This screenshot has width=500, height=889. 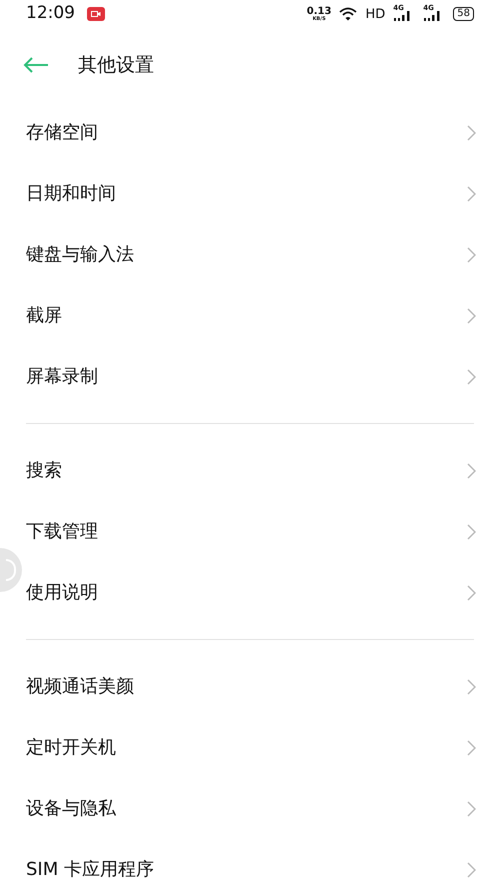 I want to click on settings-item: 定时开关机, so click(x=251, y=747).